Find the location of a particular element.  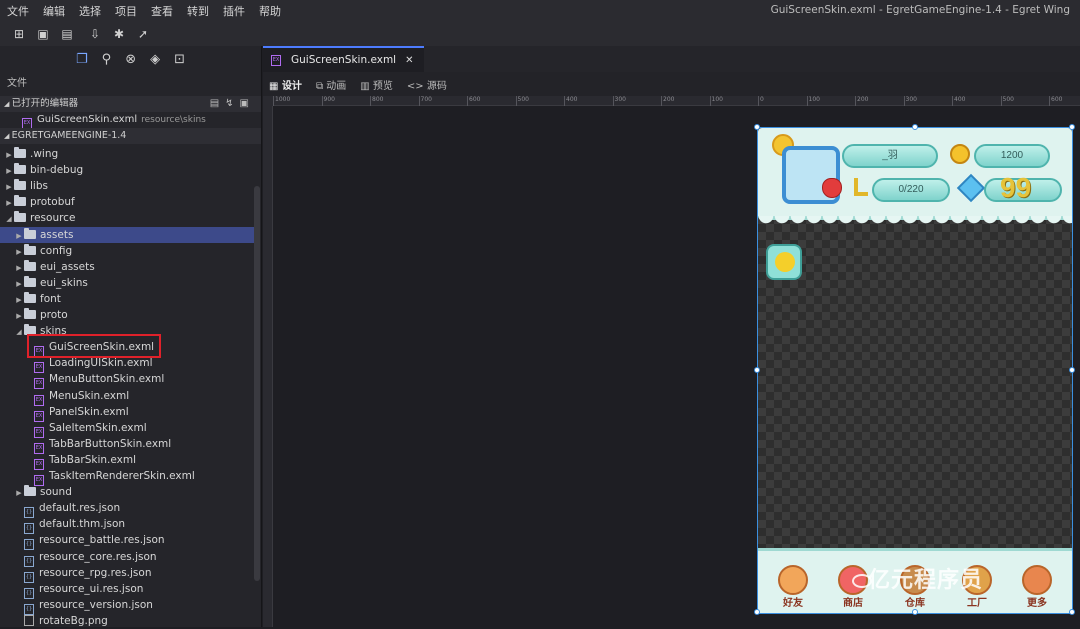

tree-folder: ▶ protobuf is located at coordinates (128, 202).